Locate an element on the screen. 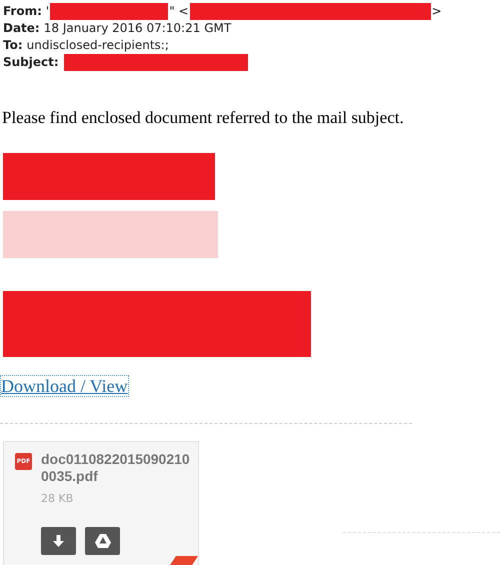 The width and height of the screenshot is (500, 565). field-value: " < is located at coordinates (179, 11).